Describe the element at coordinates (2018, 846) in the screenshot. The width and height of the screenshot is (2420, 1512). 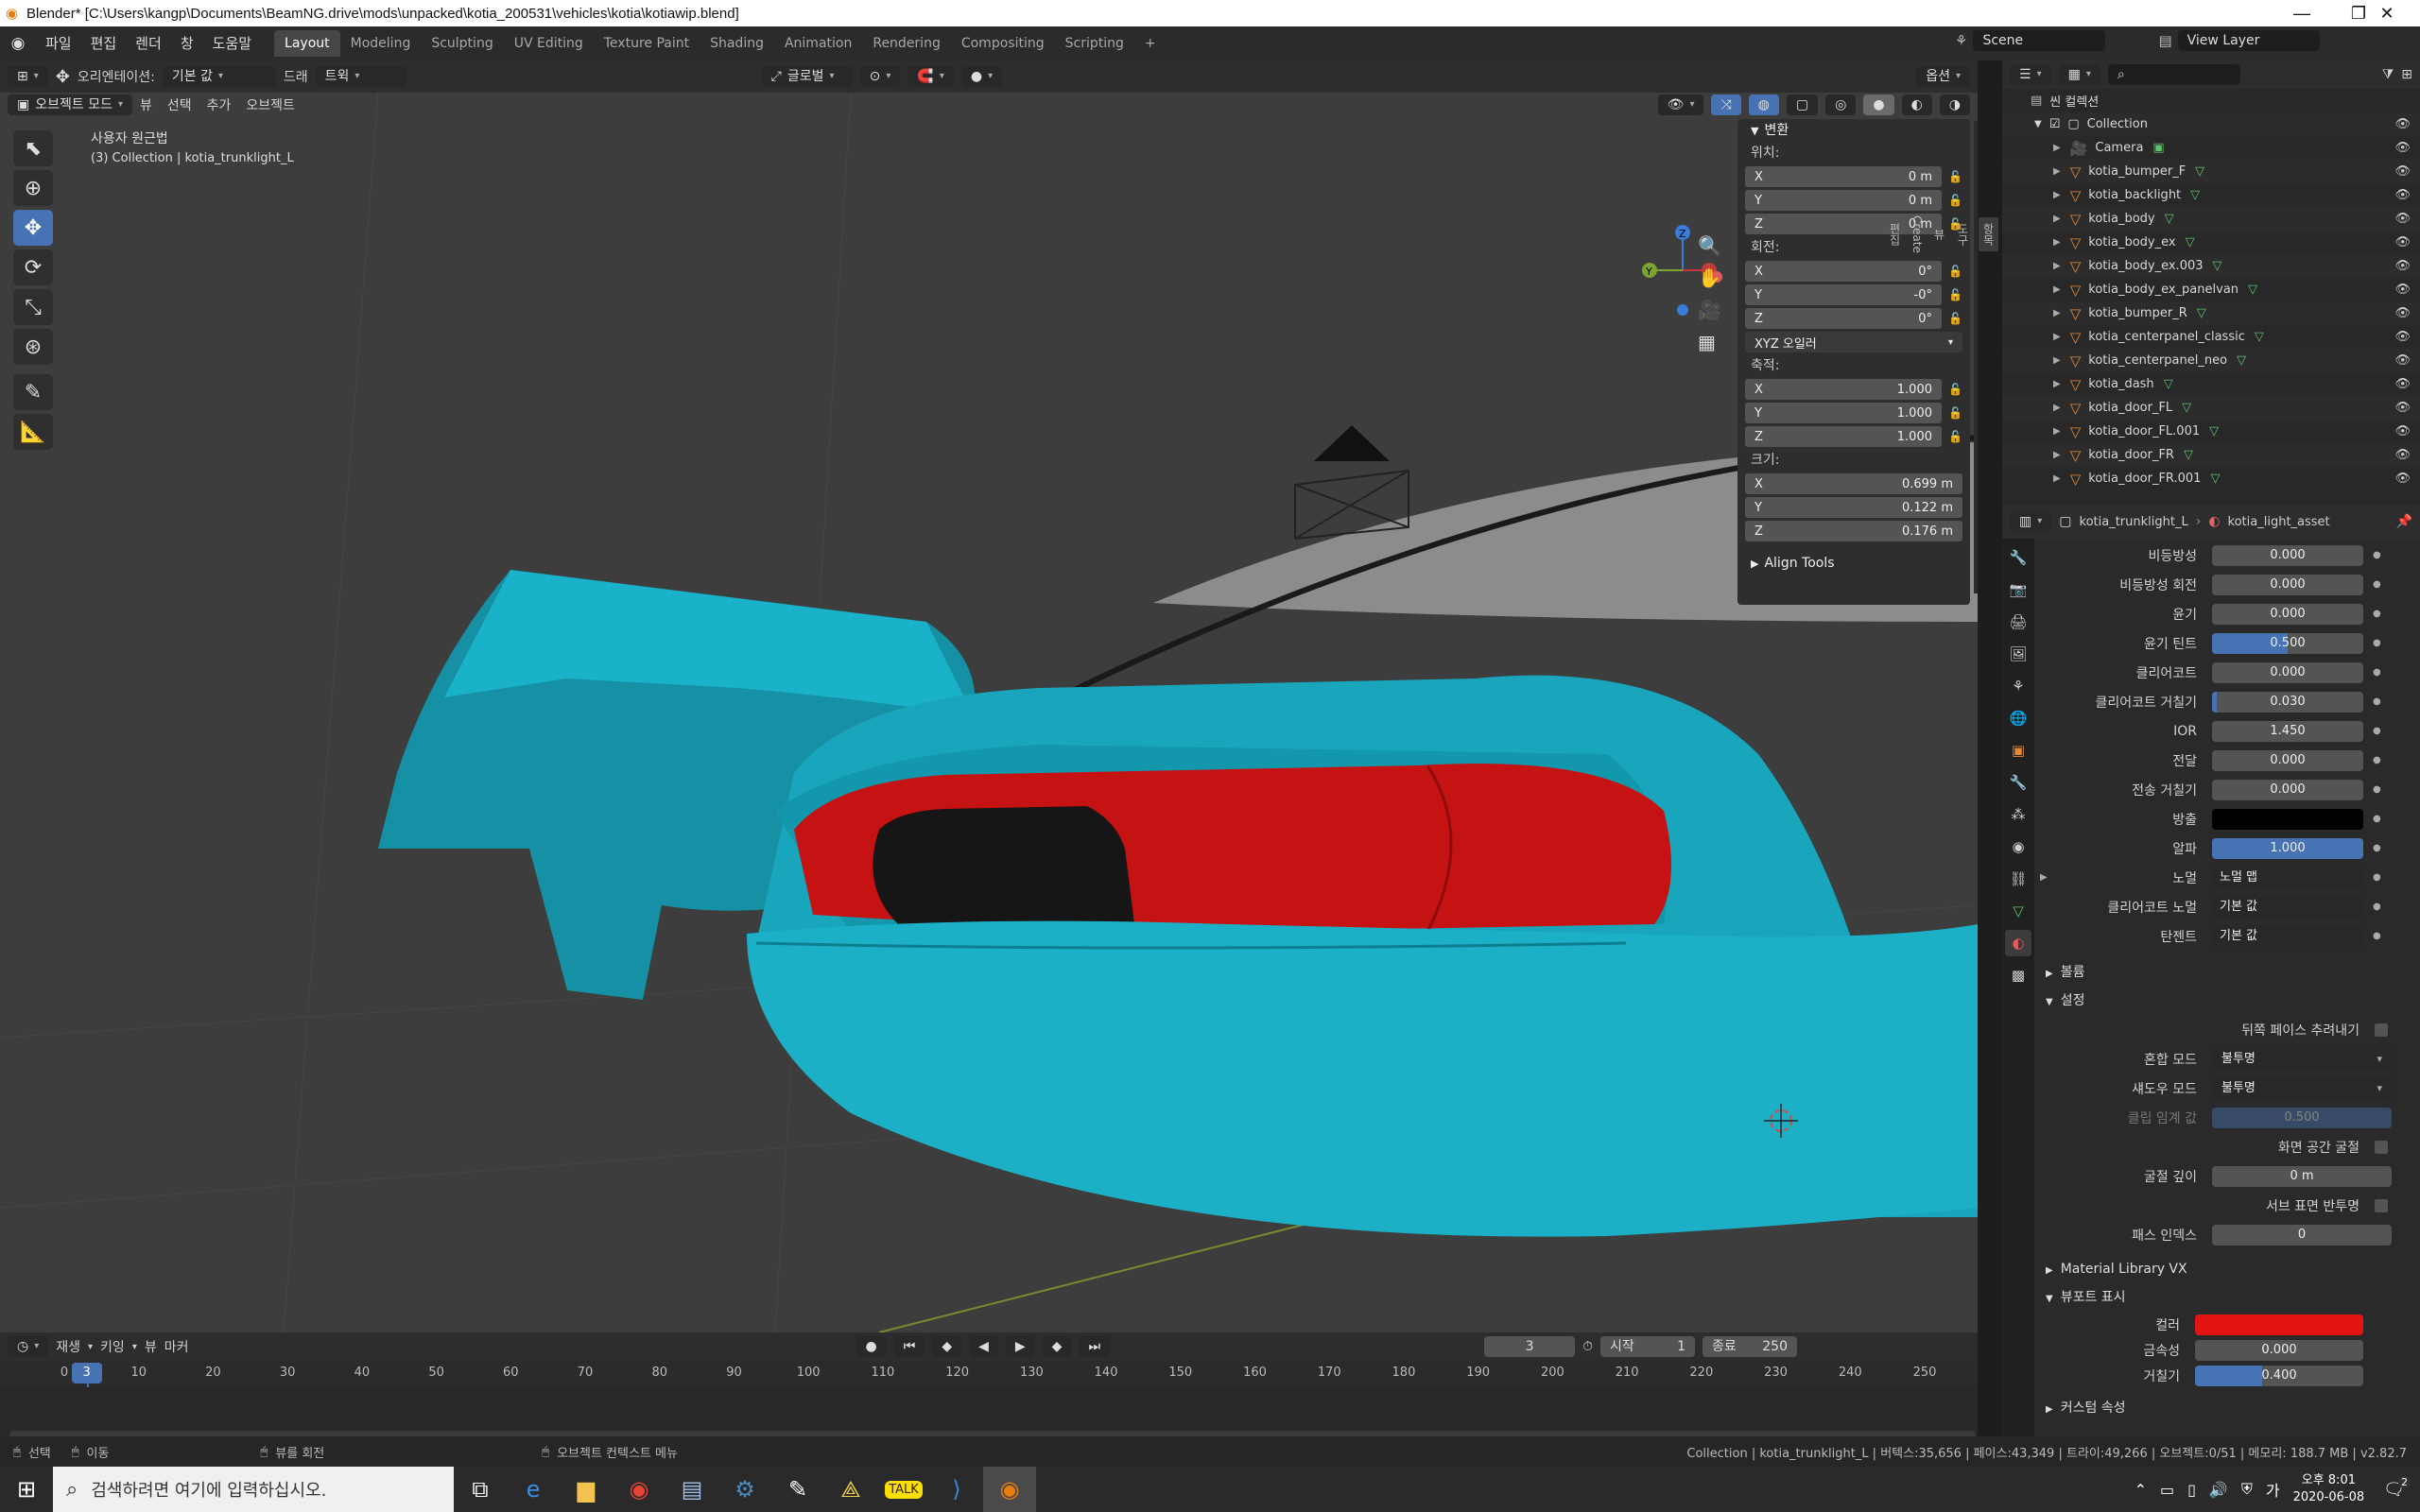
I see `physics-tab-icon: ◉` at that location.